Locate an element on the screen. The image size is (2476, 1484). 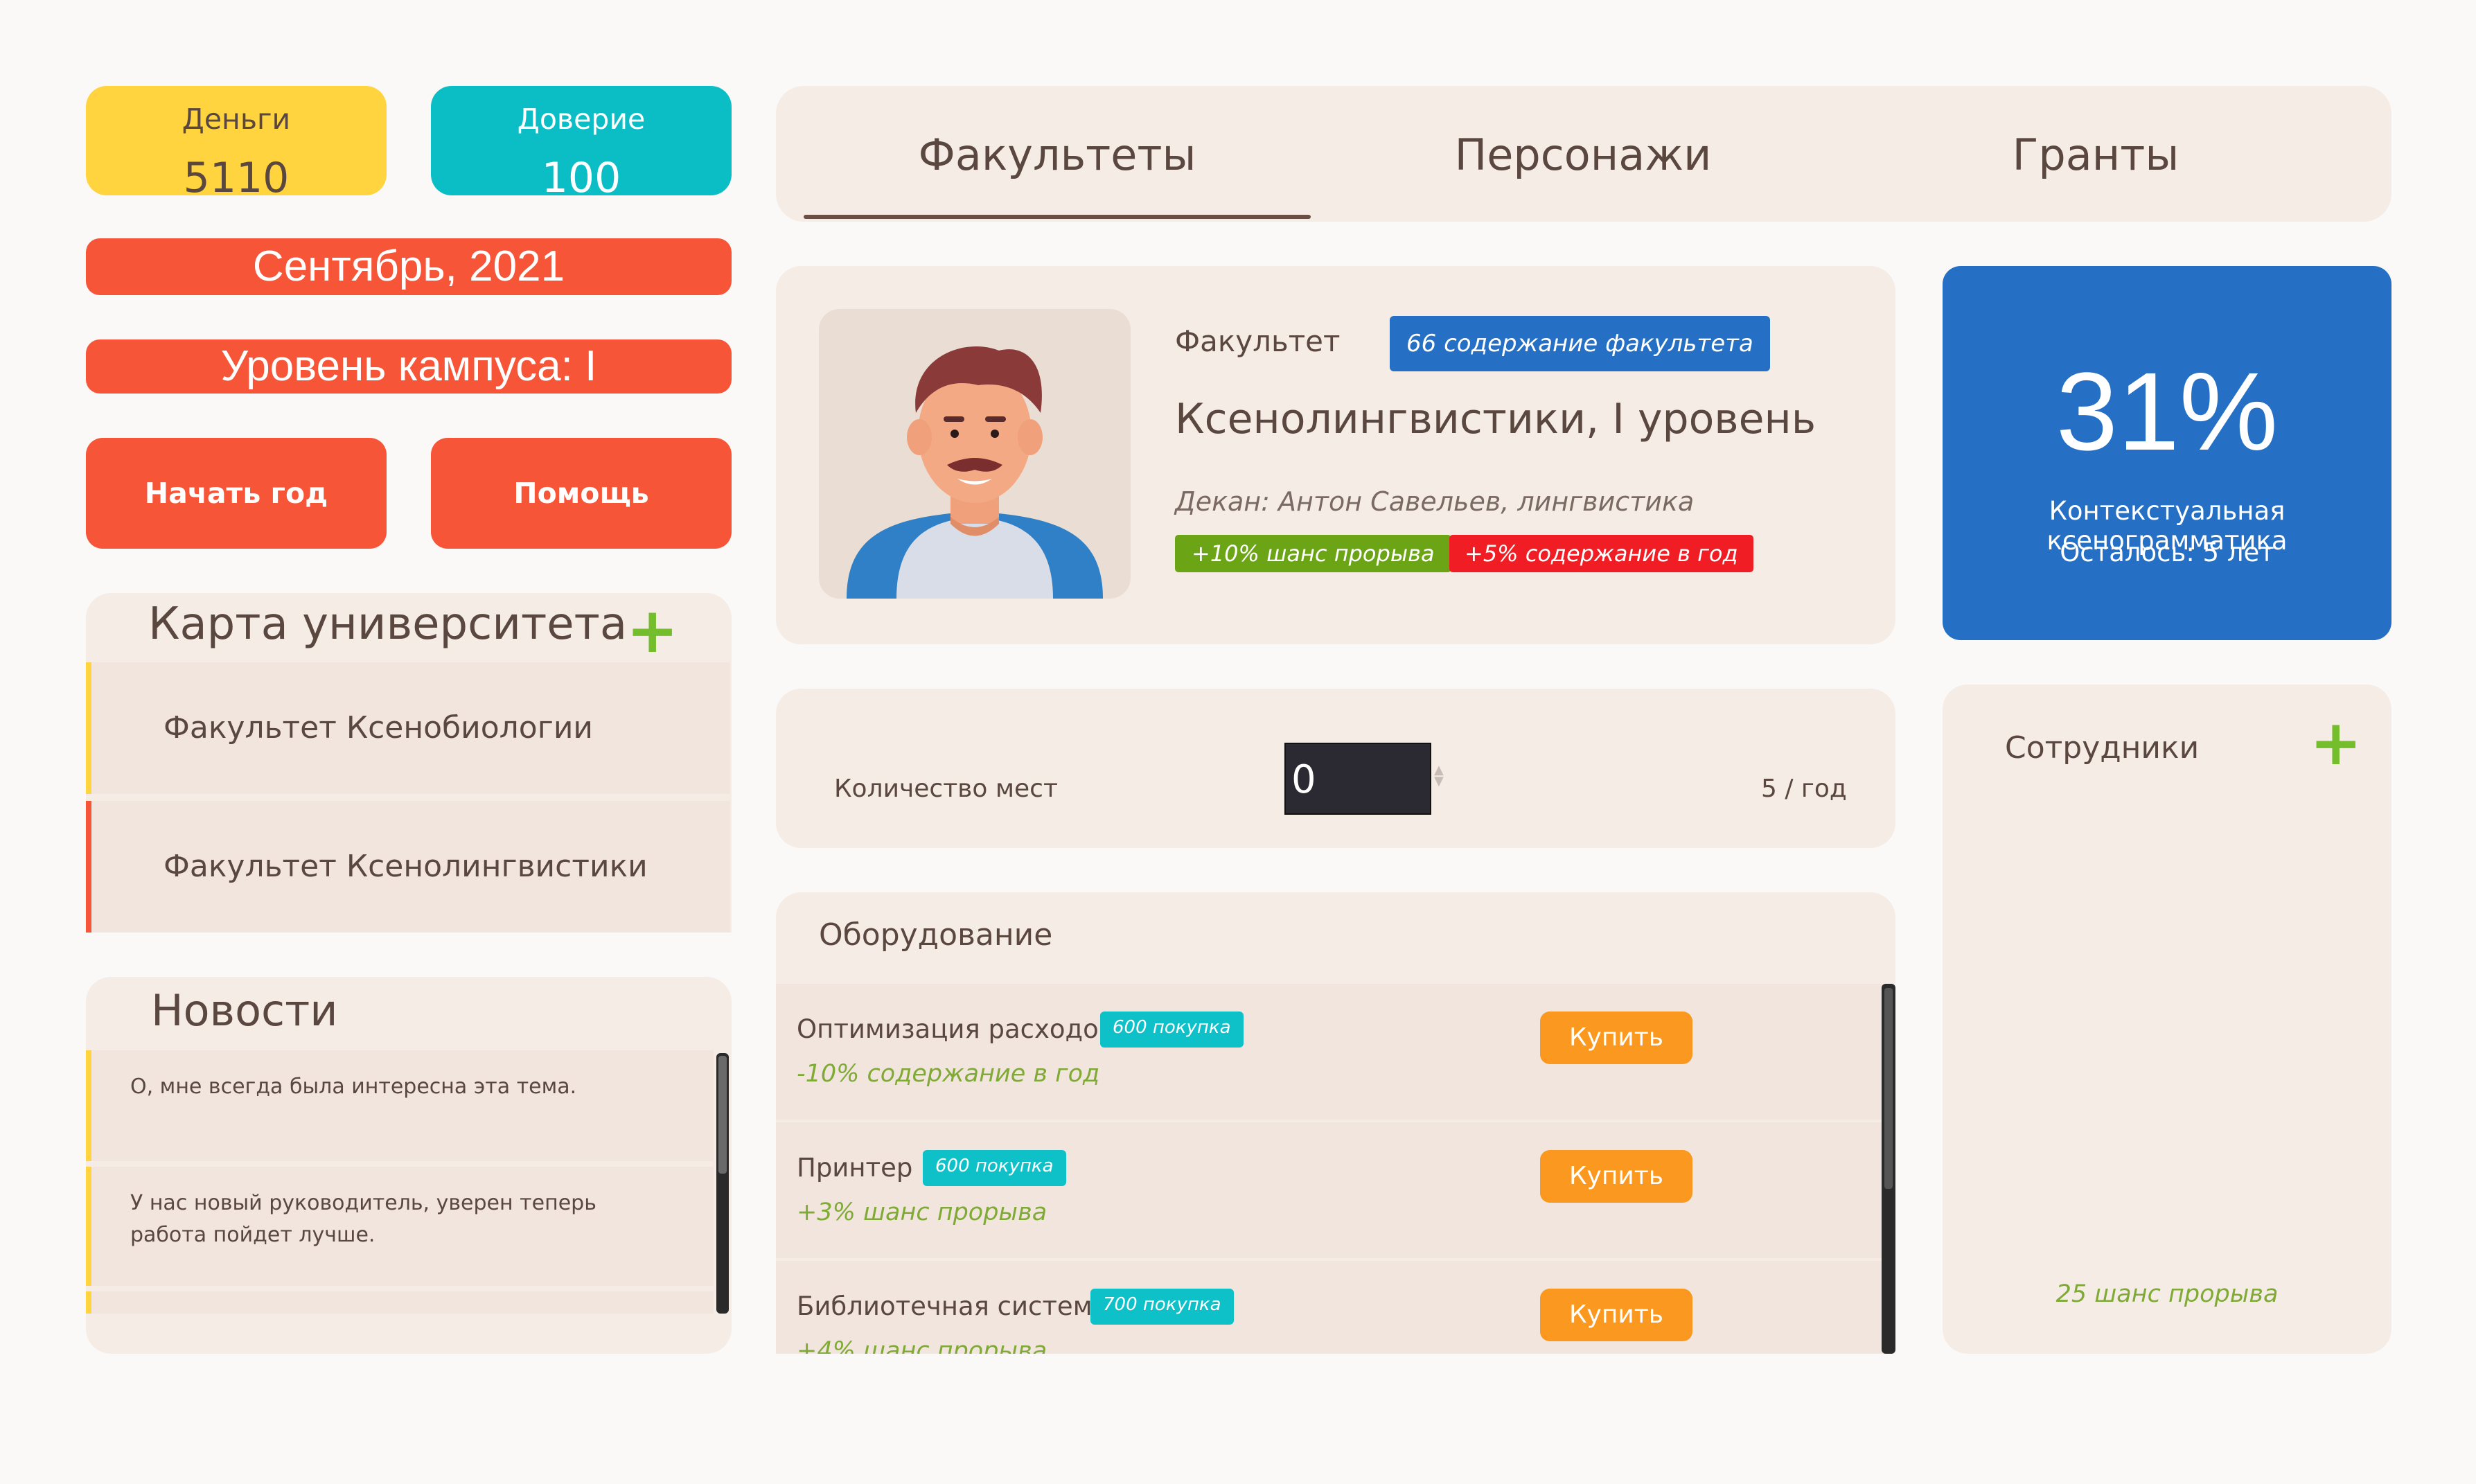
faculty-dean: Декан: Антон Савельев, лингвистика is located at coordinates (1435, 501).